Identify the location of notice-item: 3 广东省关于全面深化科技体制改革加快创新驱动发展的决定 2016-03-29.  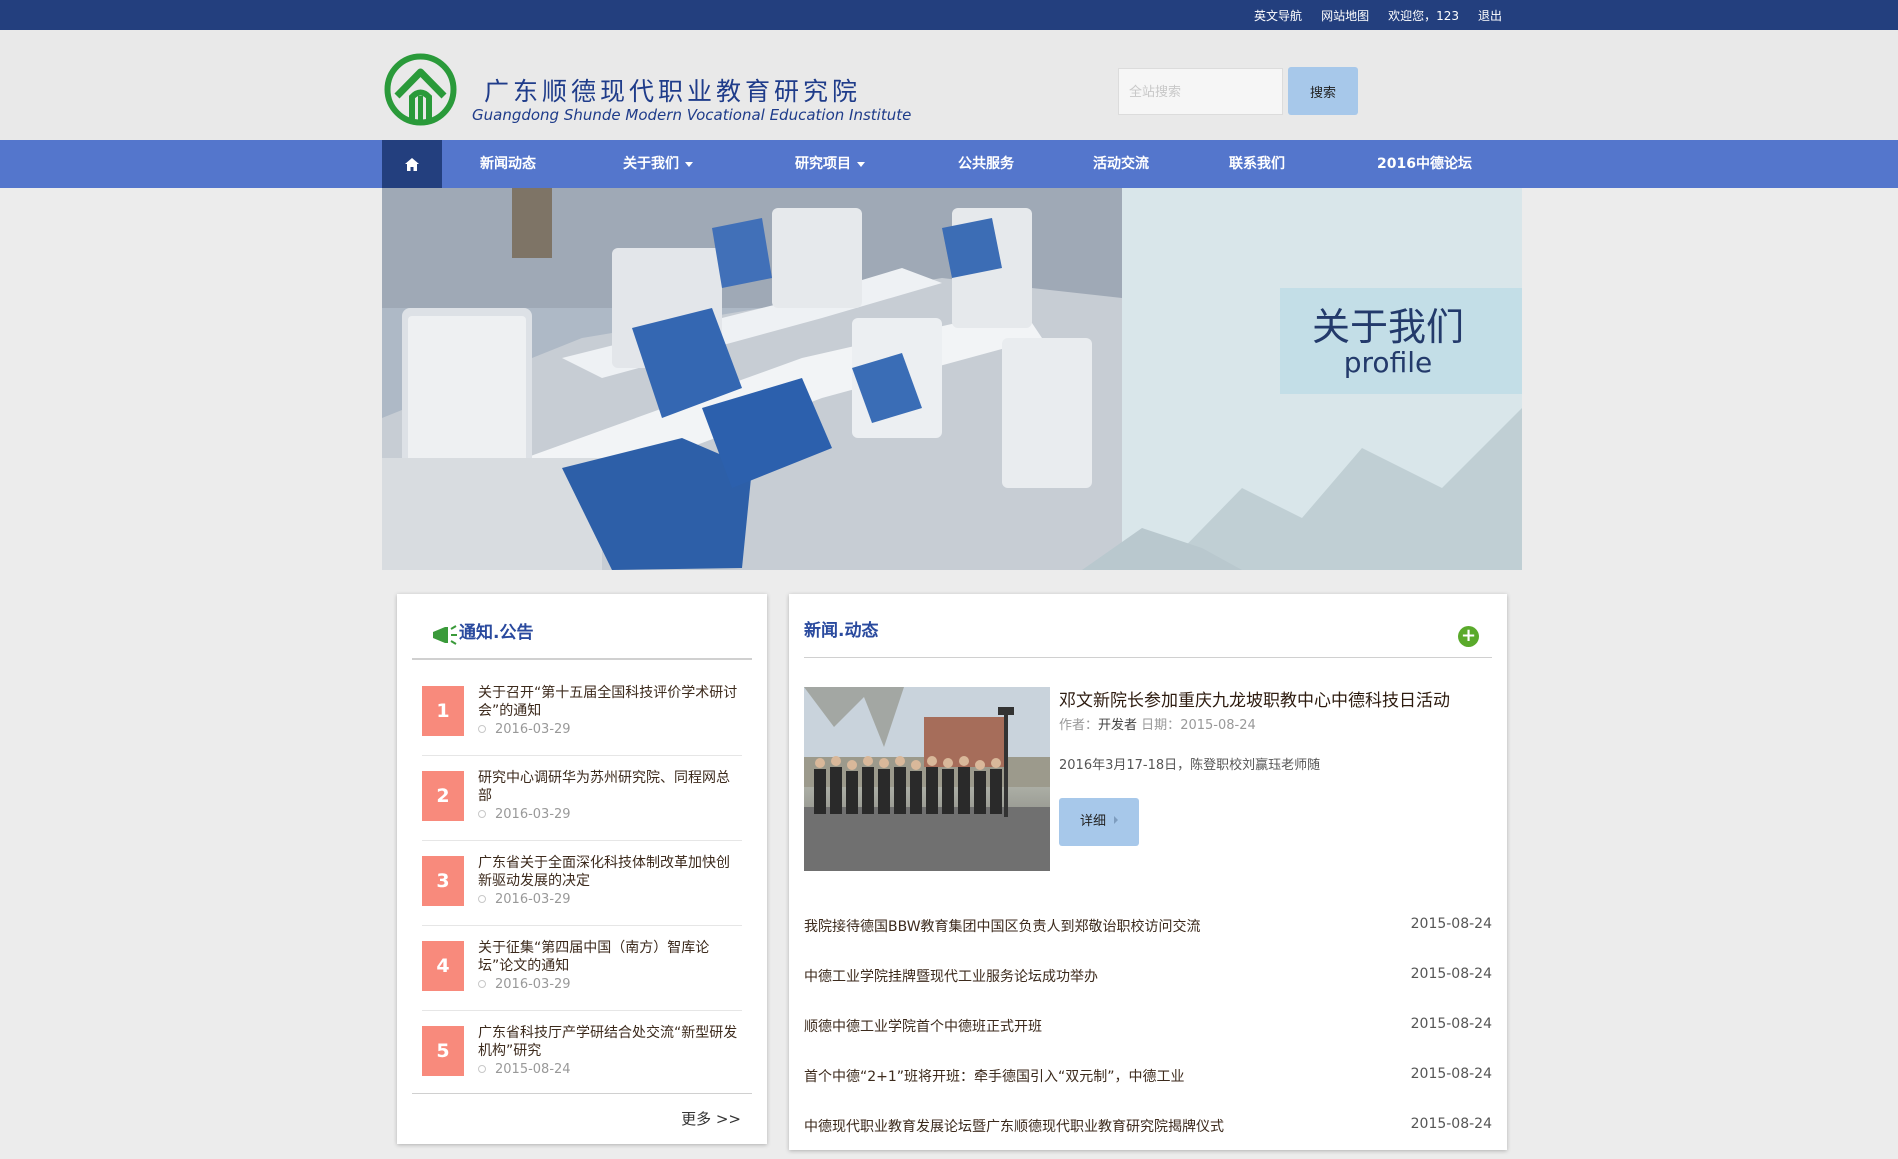
(582, 885).